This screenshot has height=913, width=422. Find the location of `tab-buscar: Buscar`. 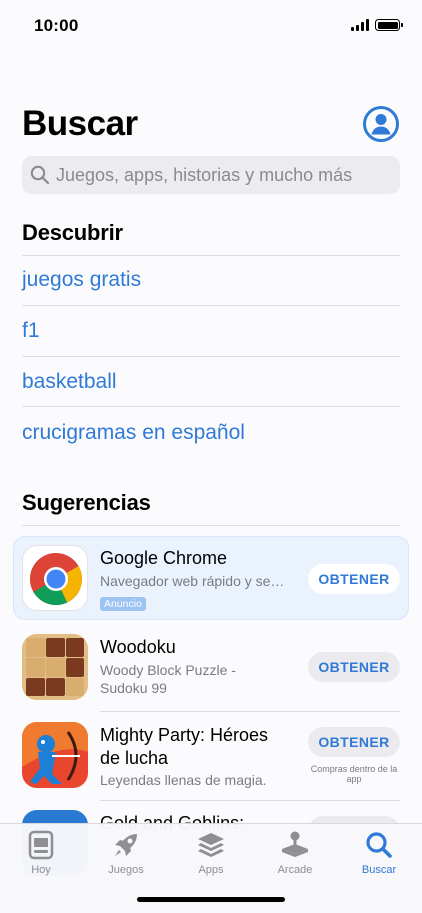

tab-buscar: Buscar is located at coordinates (379, 853).